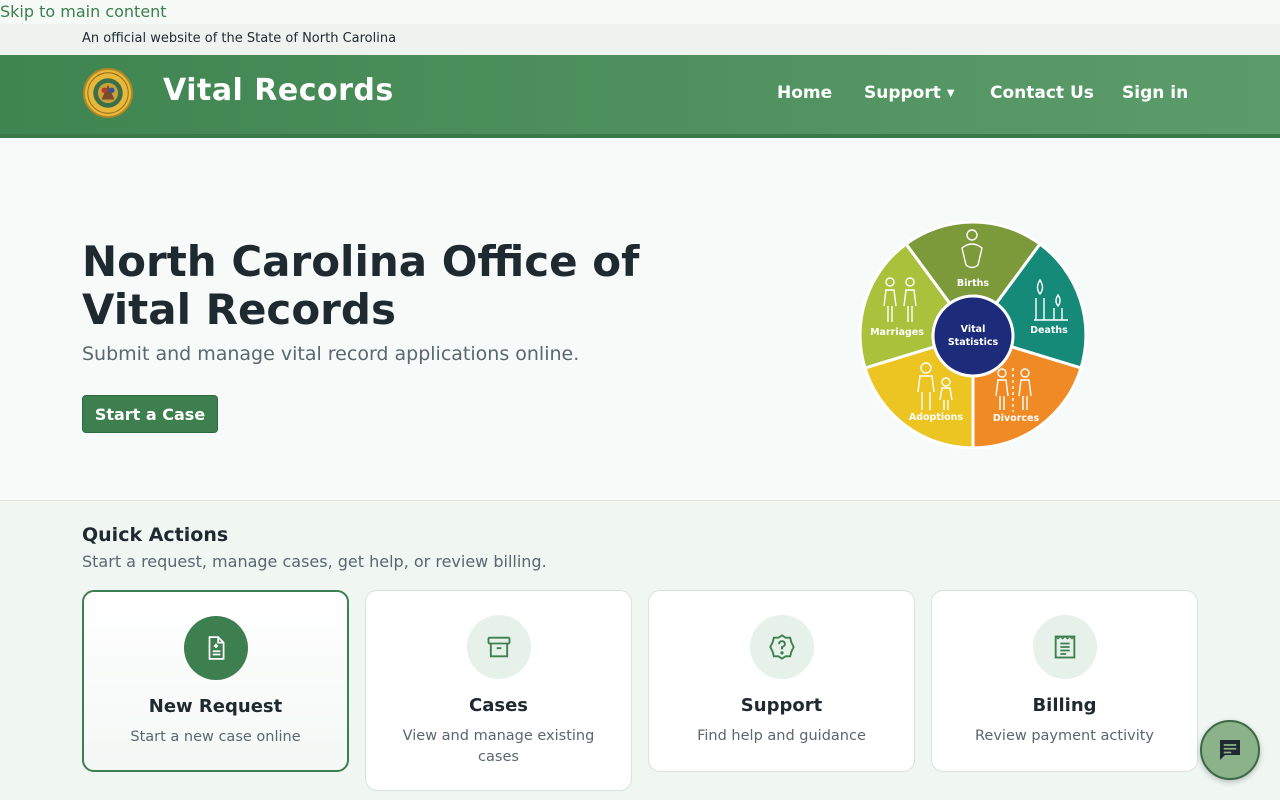 The width and height of the screenshot is (1280, 800). What do you see at coordinates (155, 535) in the screenshot?
I see `quick-actions-title: Quick Actions` at bounding box center [155, 535].